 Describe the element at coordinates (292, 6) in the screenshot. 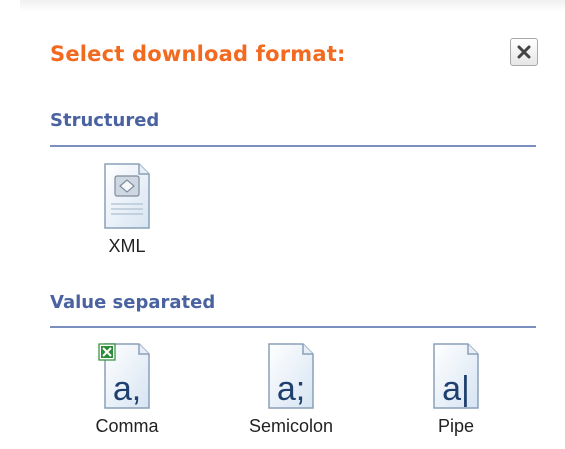

I see `dialog-top-shadow` at that location.